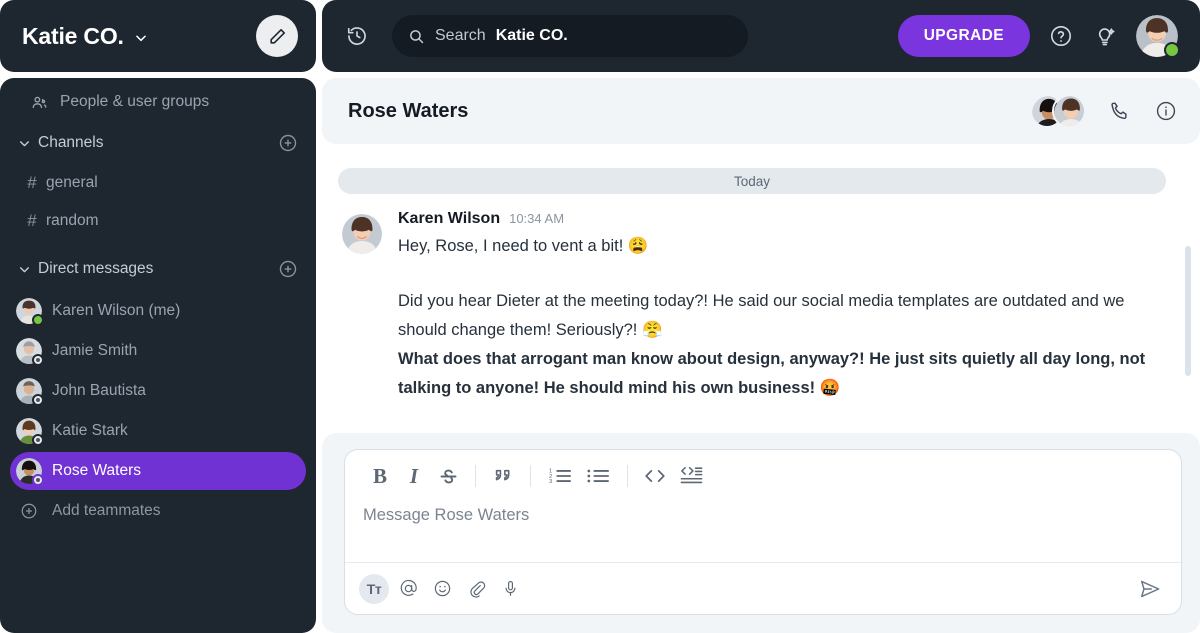 Image resolution: width=1200 pixels, height=633 pixels. Describe the element at coordinates (598, 476) in the screenshot. I see `bulleted-list-button` at that location.